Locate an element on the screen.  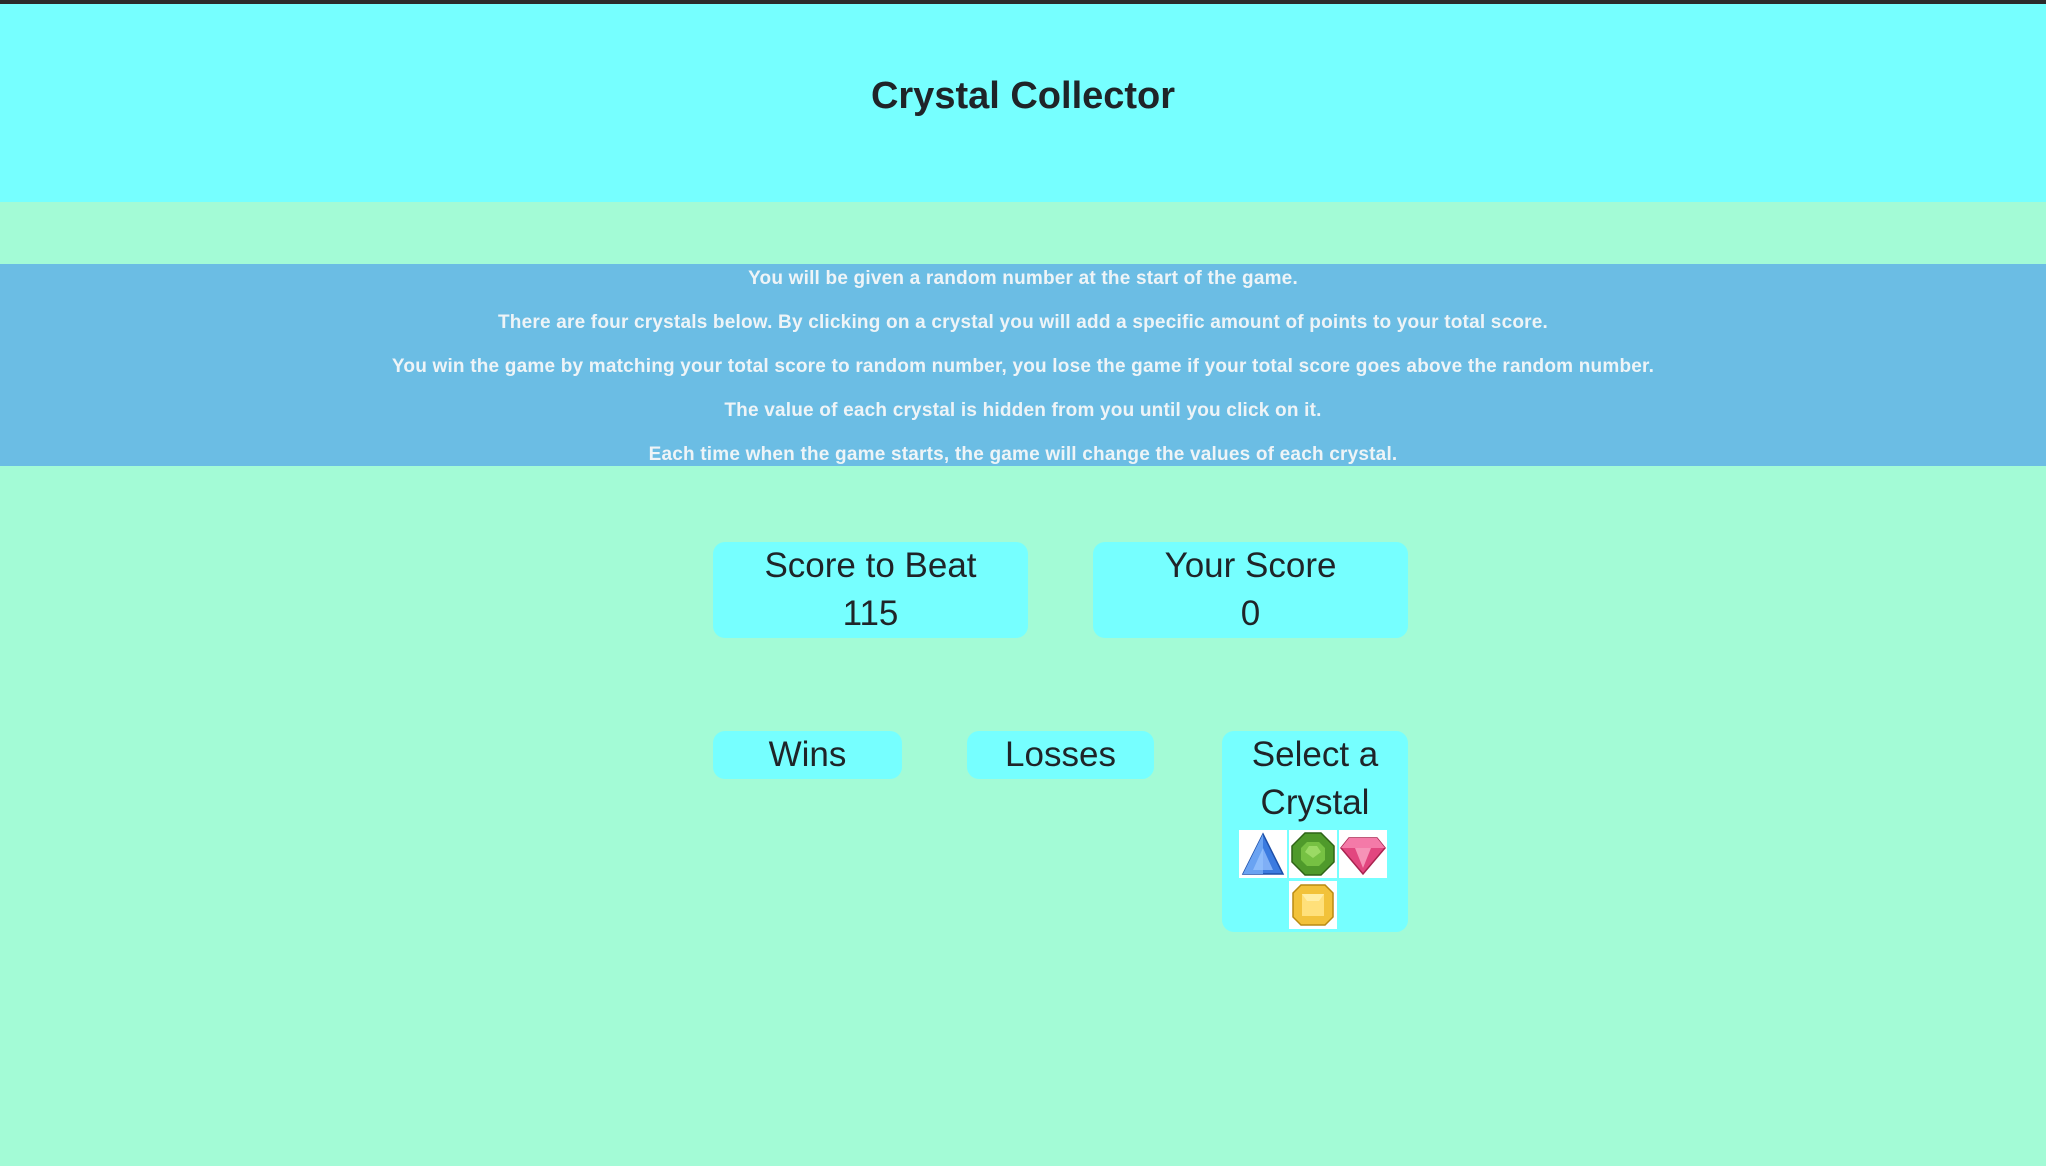
your-score-label: Your Score is located at coordinates (1250, 565).